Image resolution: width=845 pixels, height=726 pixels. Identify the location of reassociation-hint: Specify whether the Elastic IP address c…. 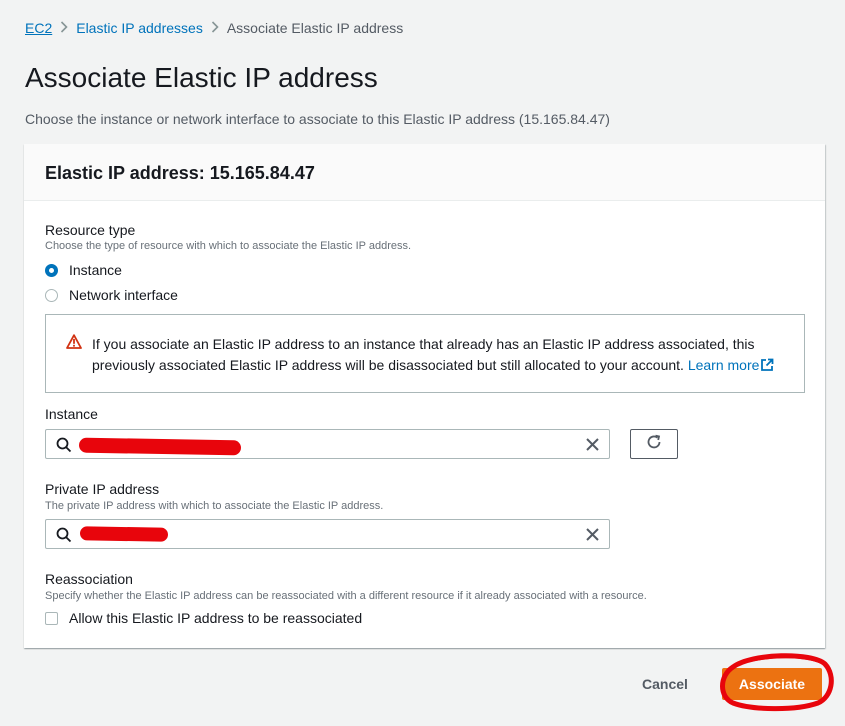
(346, 596).